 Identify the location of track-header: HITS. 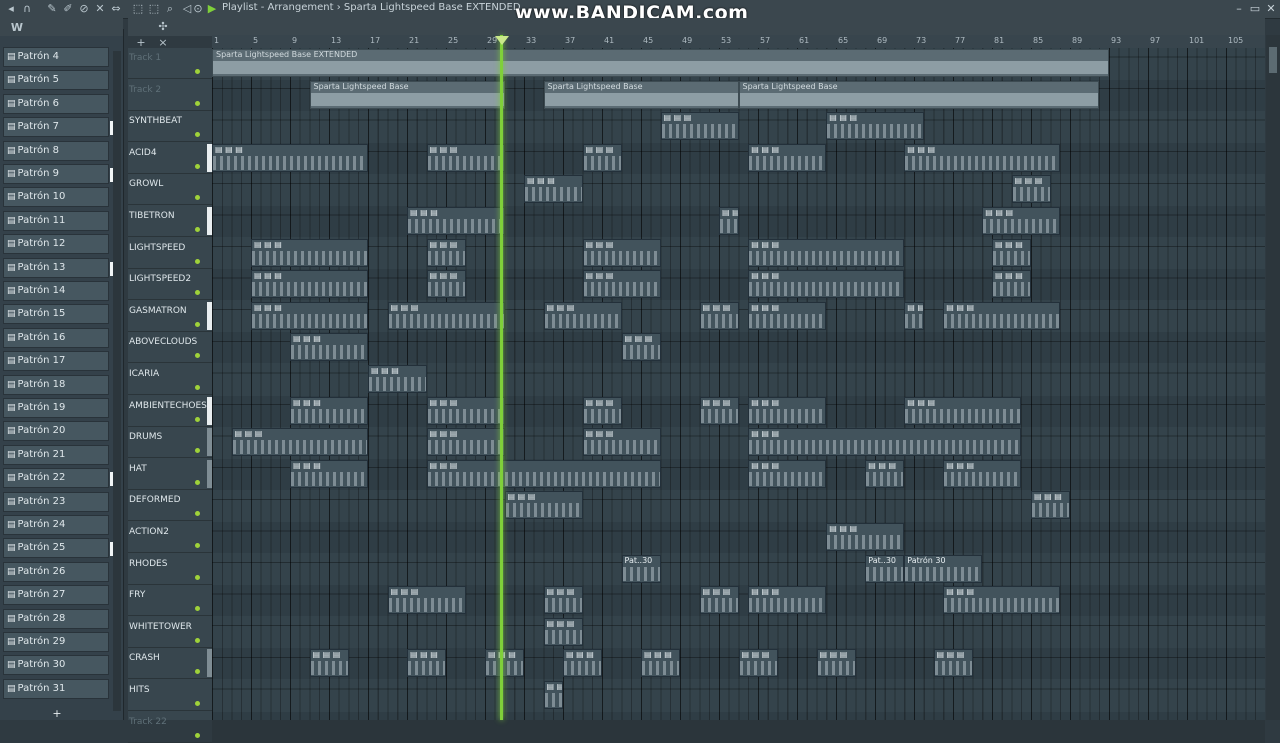
(170, 695).